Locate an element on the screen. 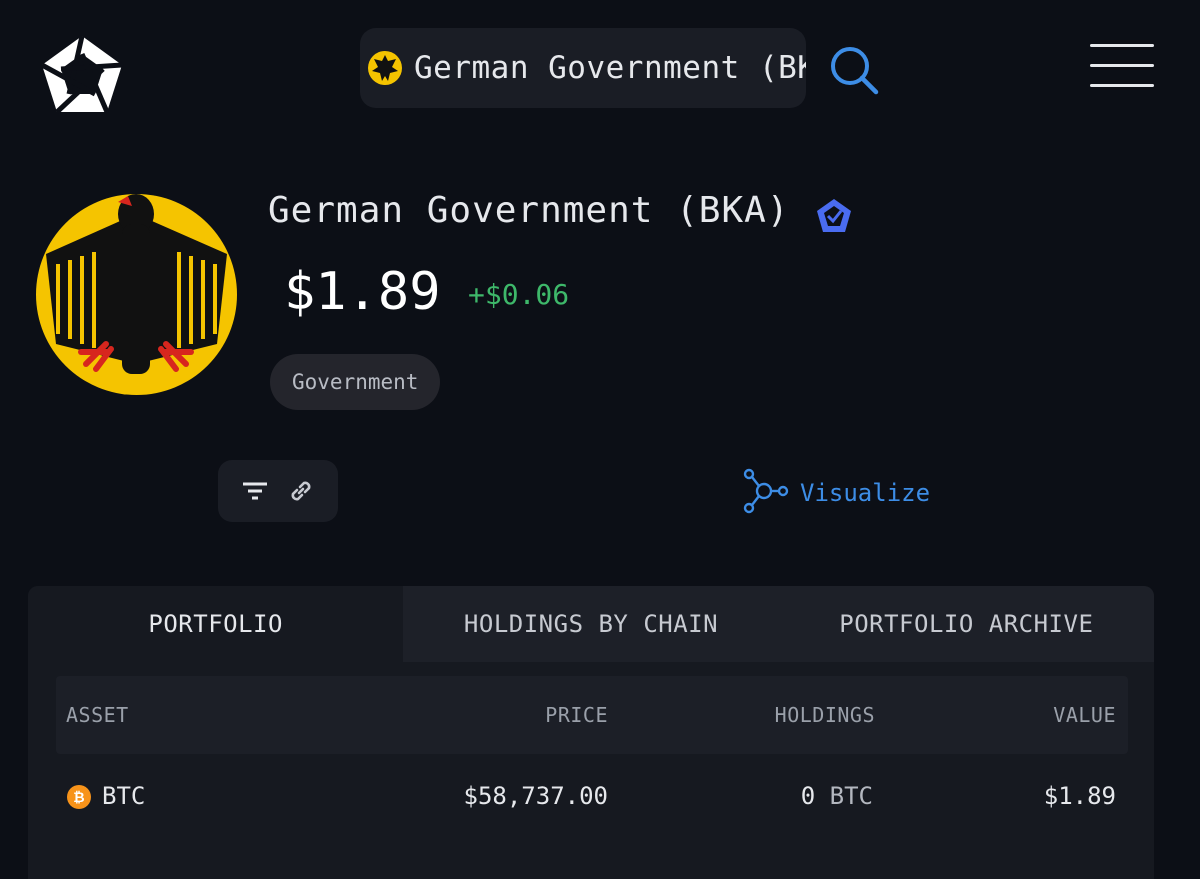 This screenshot has height=879, width=1200. search-query-text: German Government (BKA) is located at coordinates (610, 68).